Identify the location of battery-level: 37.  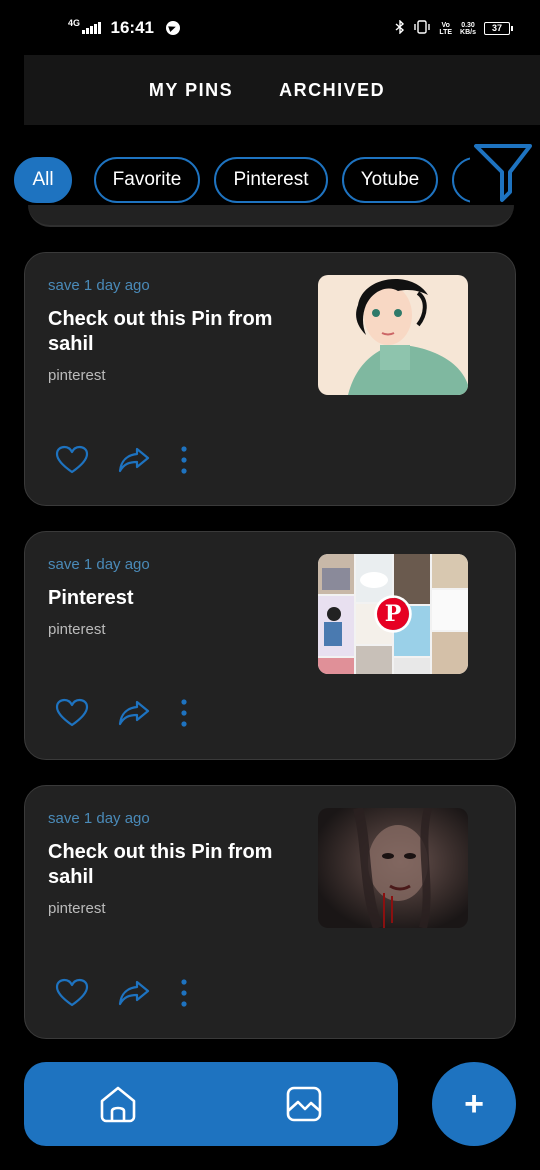
(496, 28).